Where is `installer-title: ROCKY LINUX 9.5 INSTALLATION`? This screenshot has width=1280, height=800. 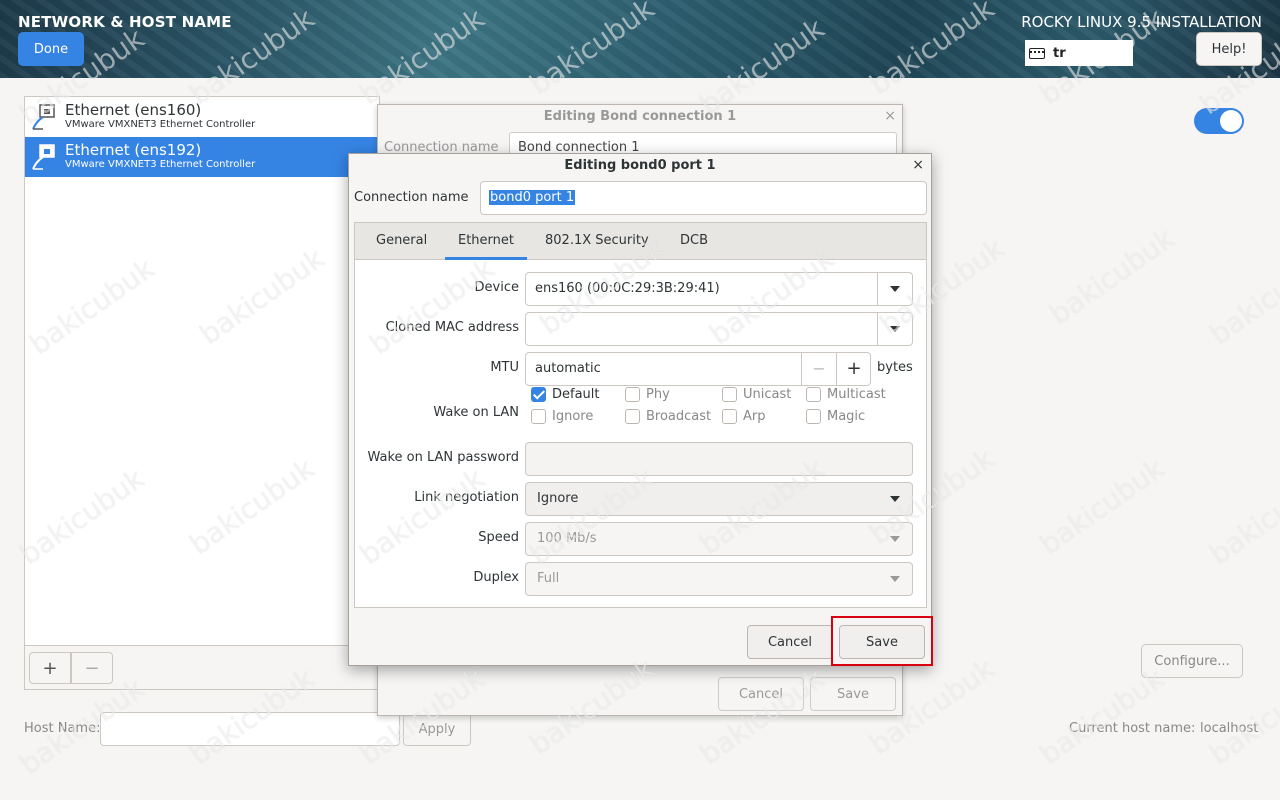 installer-title: ROCKY LINUX 9.5 INSTALLATION is located at coordinates (1141, 22).